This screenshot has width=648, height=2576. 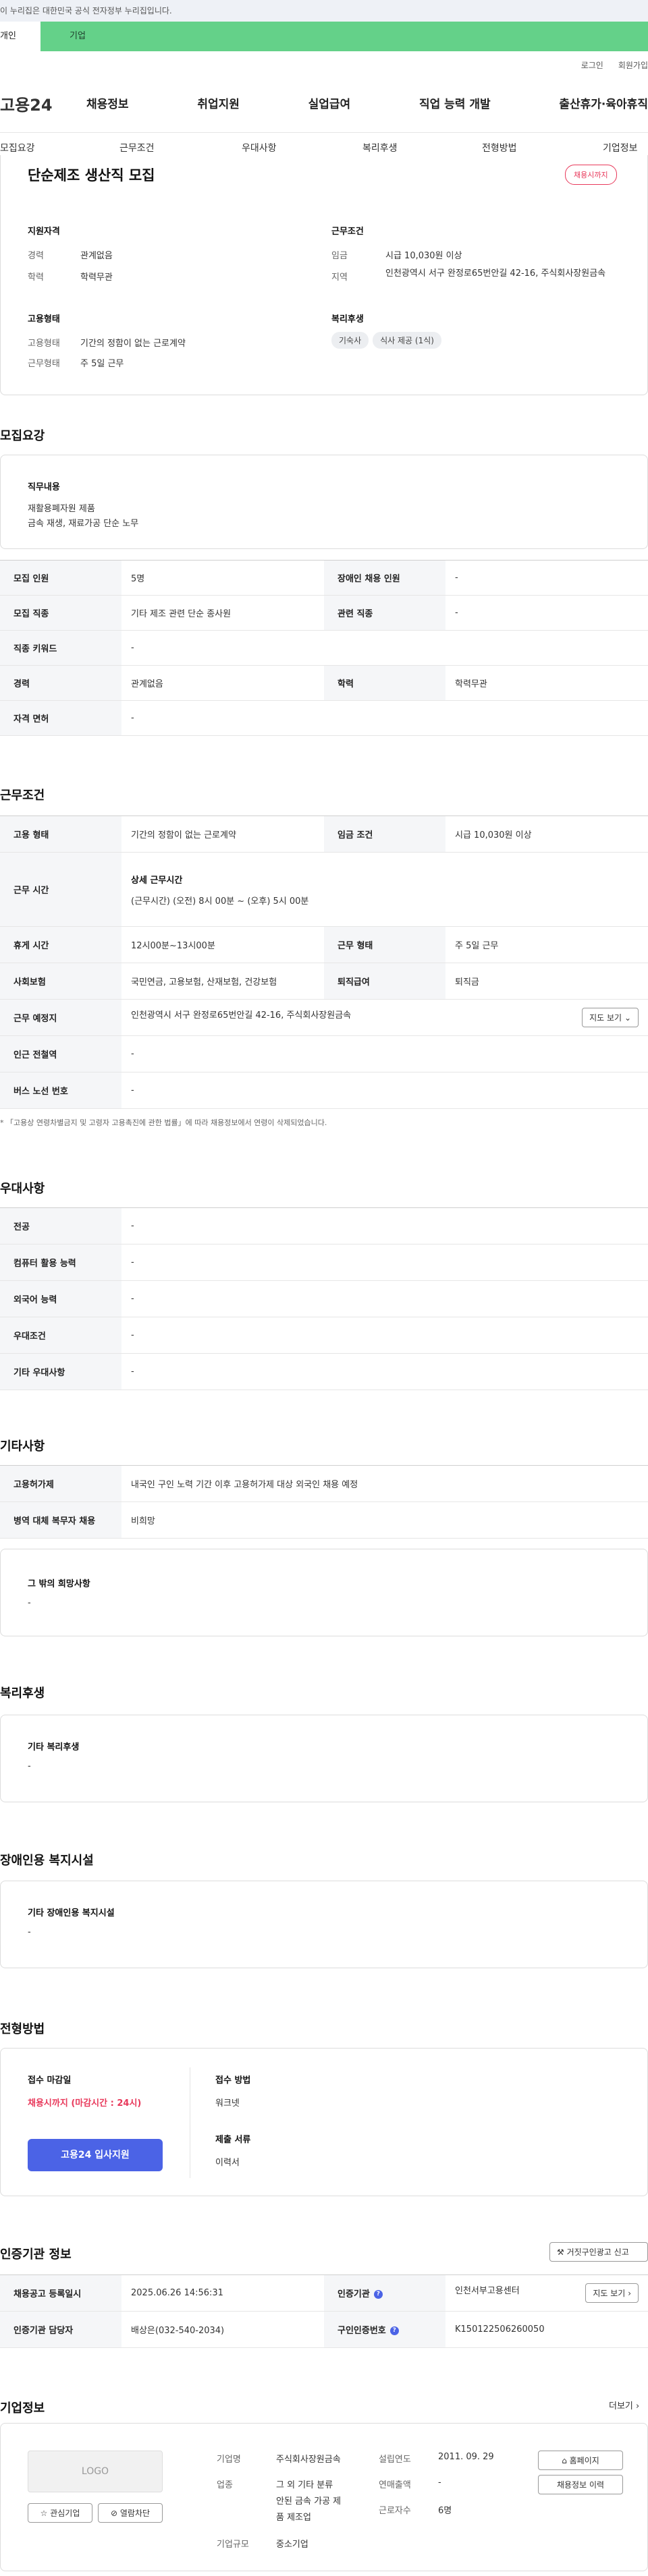 What do you see at coordinates (547, 2329) in the screenshot?
I see `cell-value: K150122506260050` at bounding box center [547, 2329].